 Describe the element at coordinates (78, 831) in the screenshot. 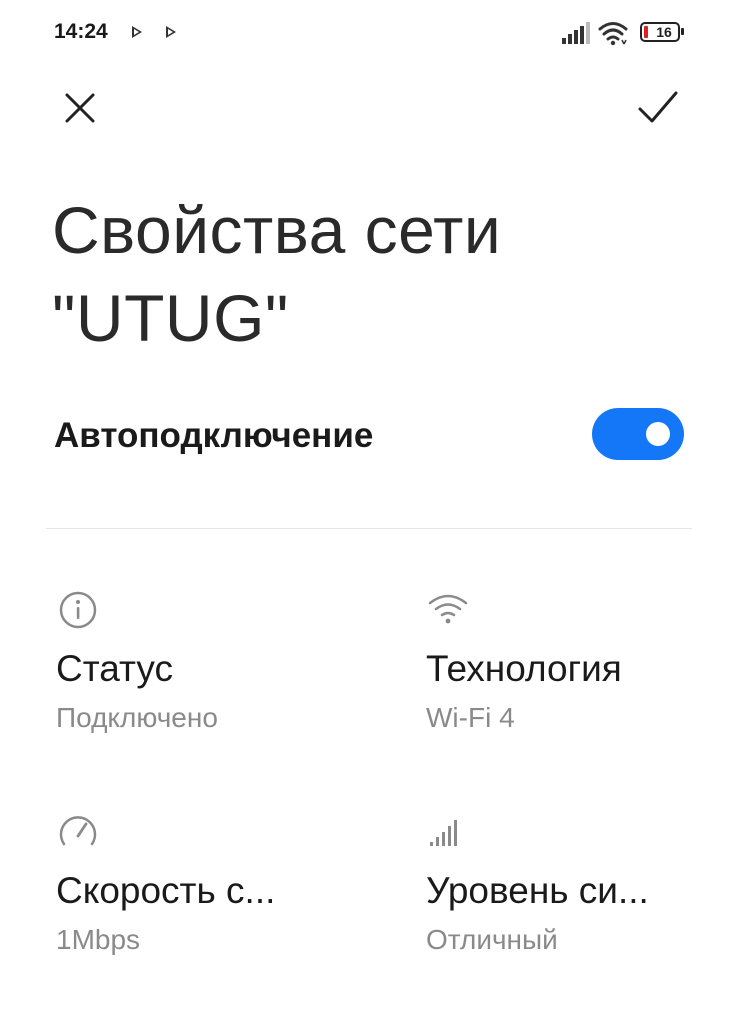

I see `speedometer-icon` at that location.